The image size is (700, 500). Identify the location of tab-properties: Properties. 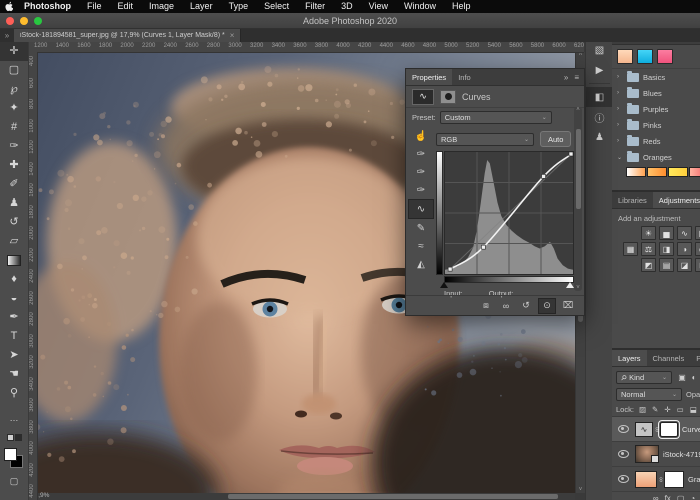
(429, 77).